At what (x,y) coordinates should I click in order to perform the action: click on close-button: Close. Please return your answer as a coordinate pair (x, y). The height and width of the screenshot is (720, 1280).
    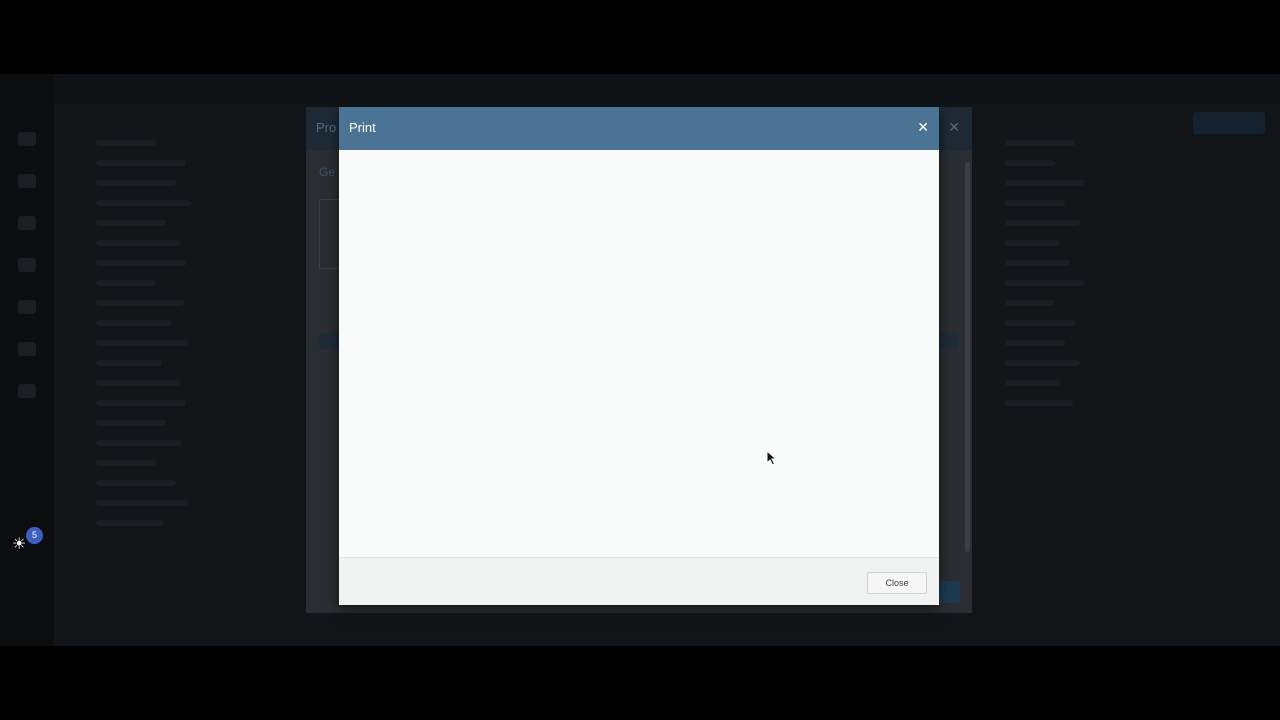
    Looking at the image, I should click on (897, 583).